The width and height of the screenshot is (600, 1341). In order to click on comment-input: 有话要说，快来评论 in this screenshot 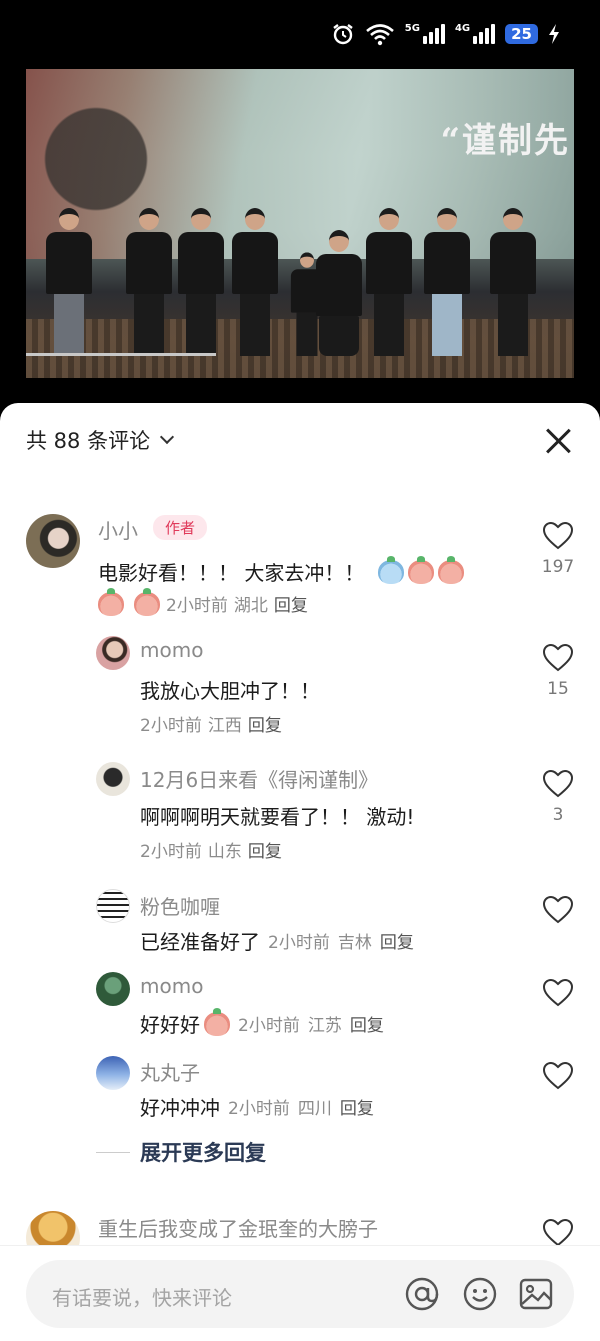, I will do `click(300, 1294)`.